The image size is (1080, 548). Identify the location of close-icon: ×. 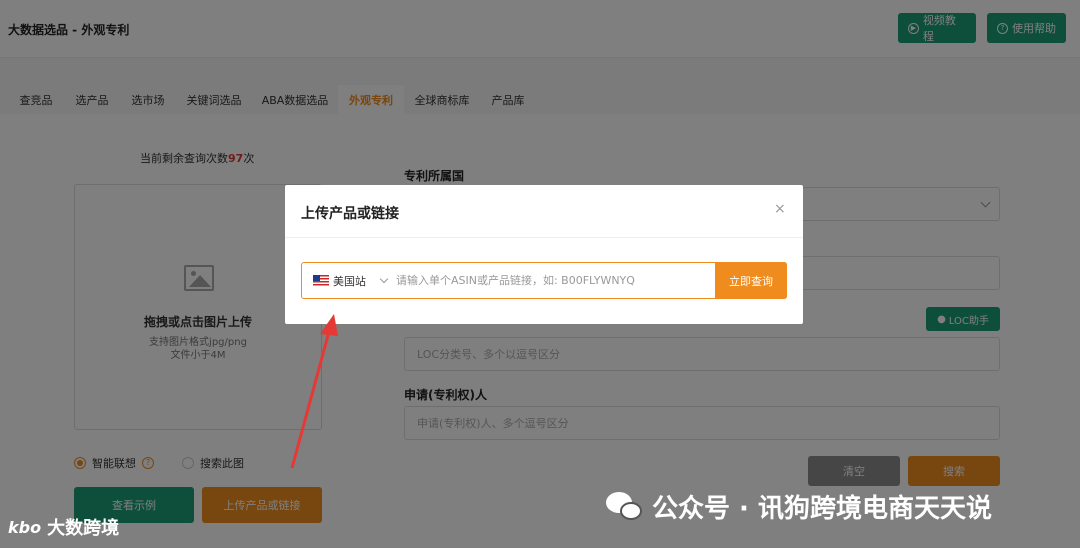
(780, 209).